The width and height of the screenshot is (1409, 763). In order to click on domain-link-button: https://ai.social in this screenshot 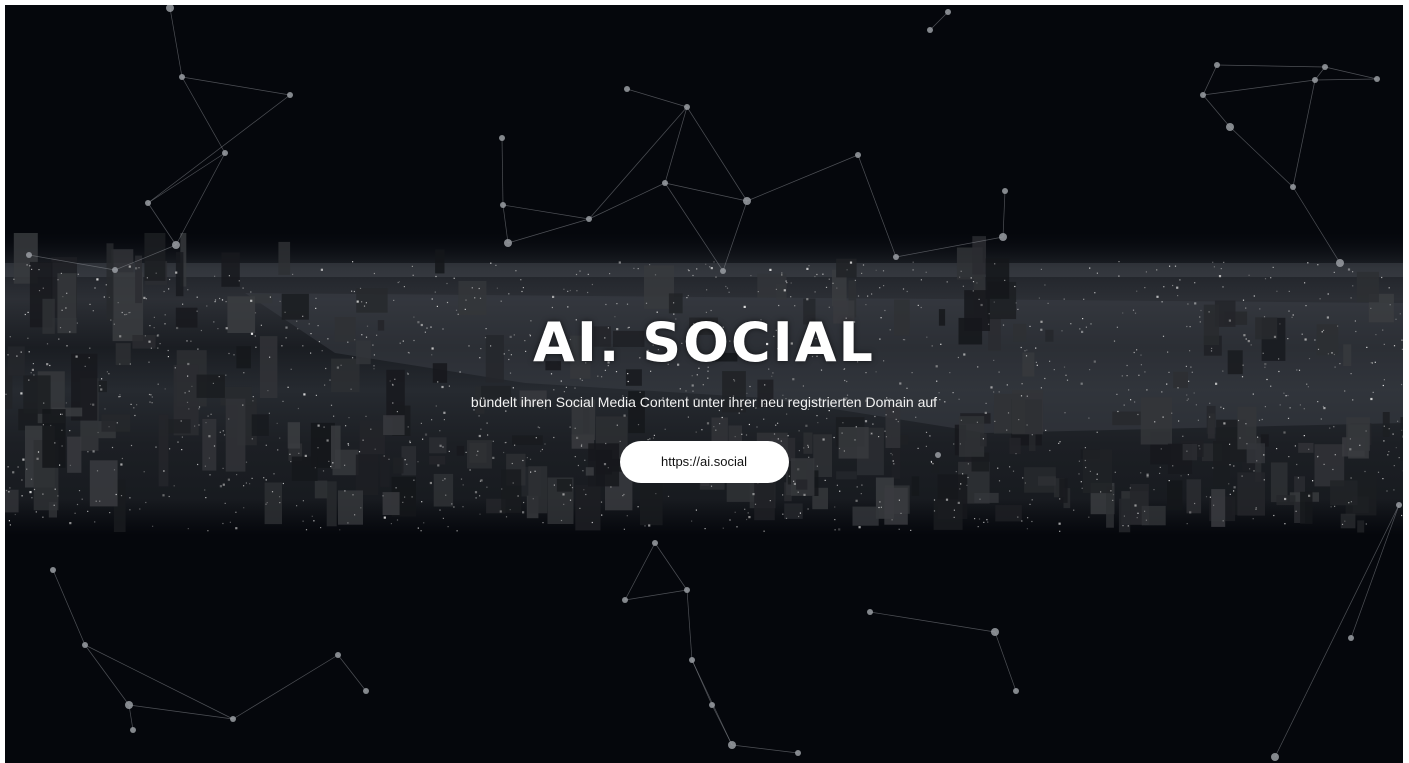, I will do `click(704, 462)`.